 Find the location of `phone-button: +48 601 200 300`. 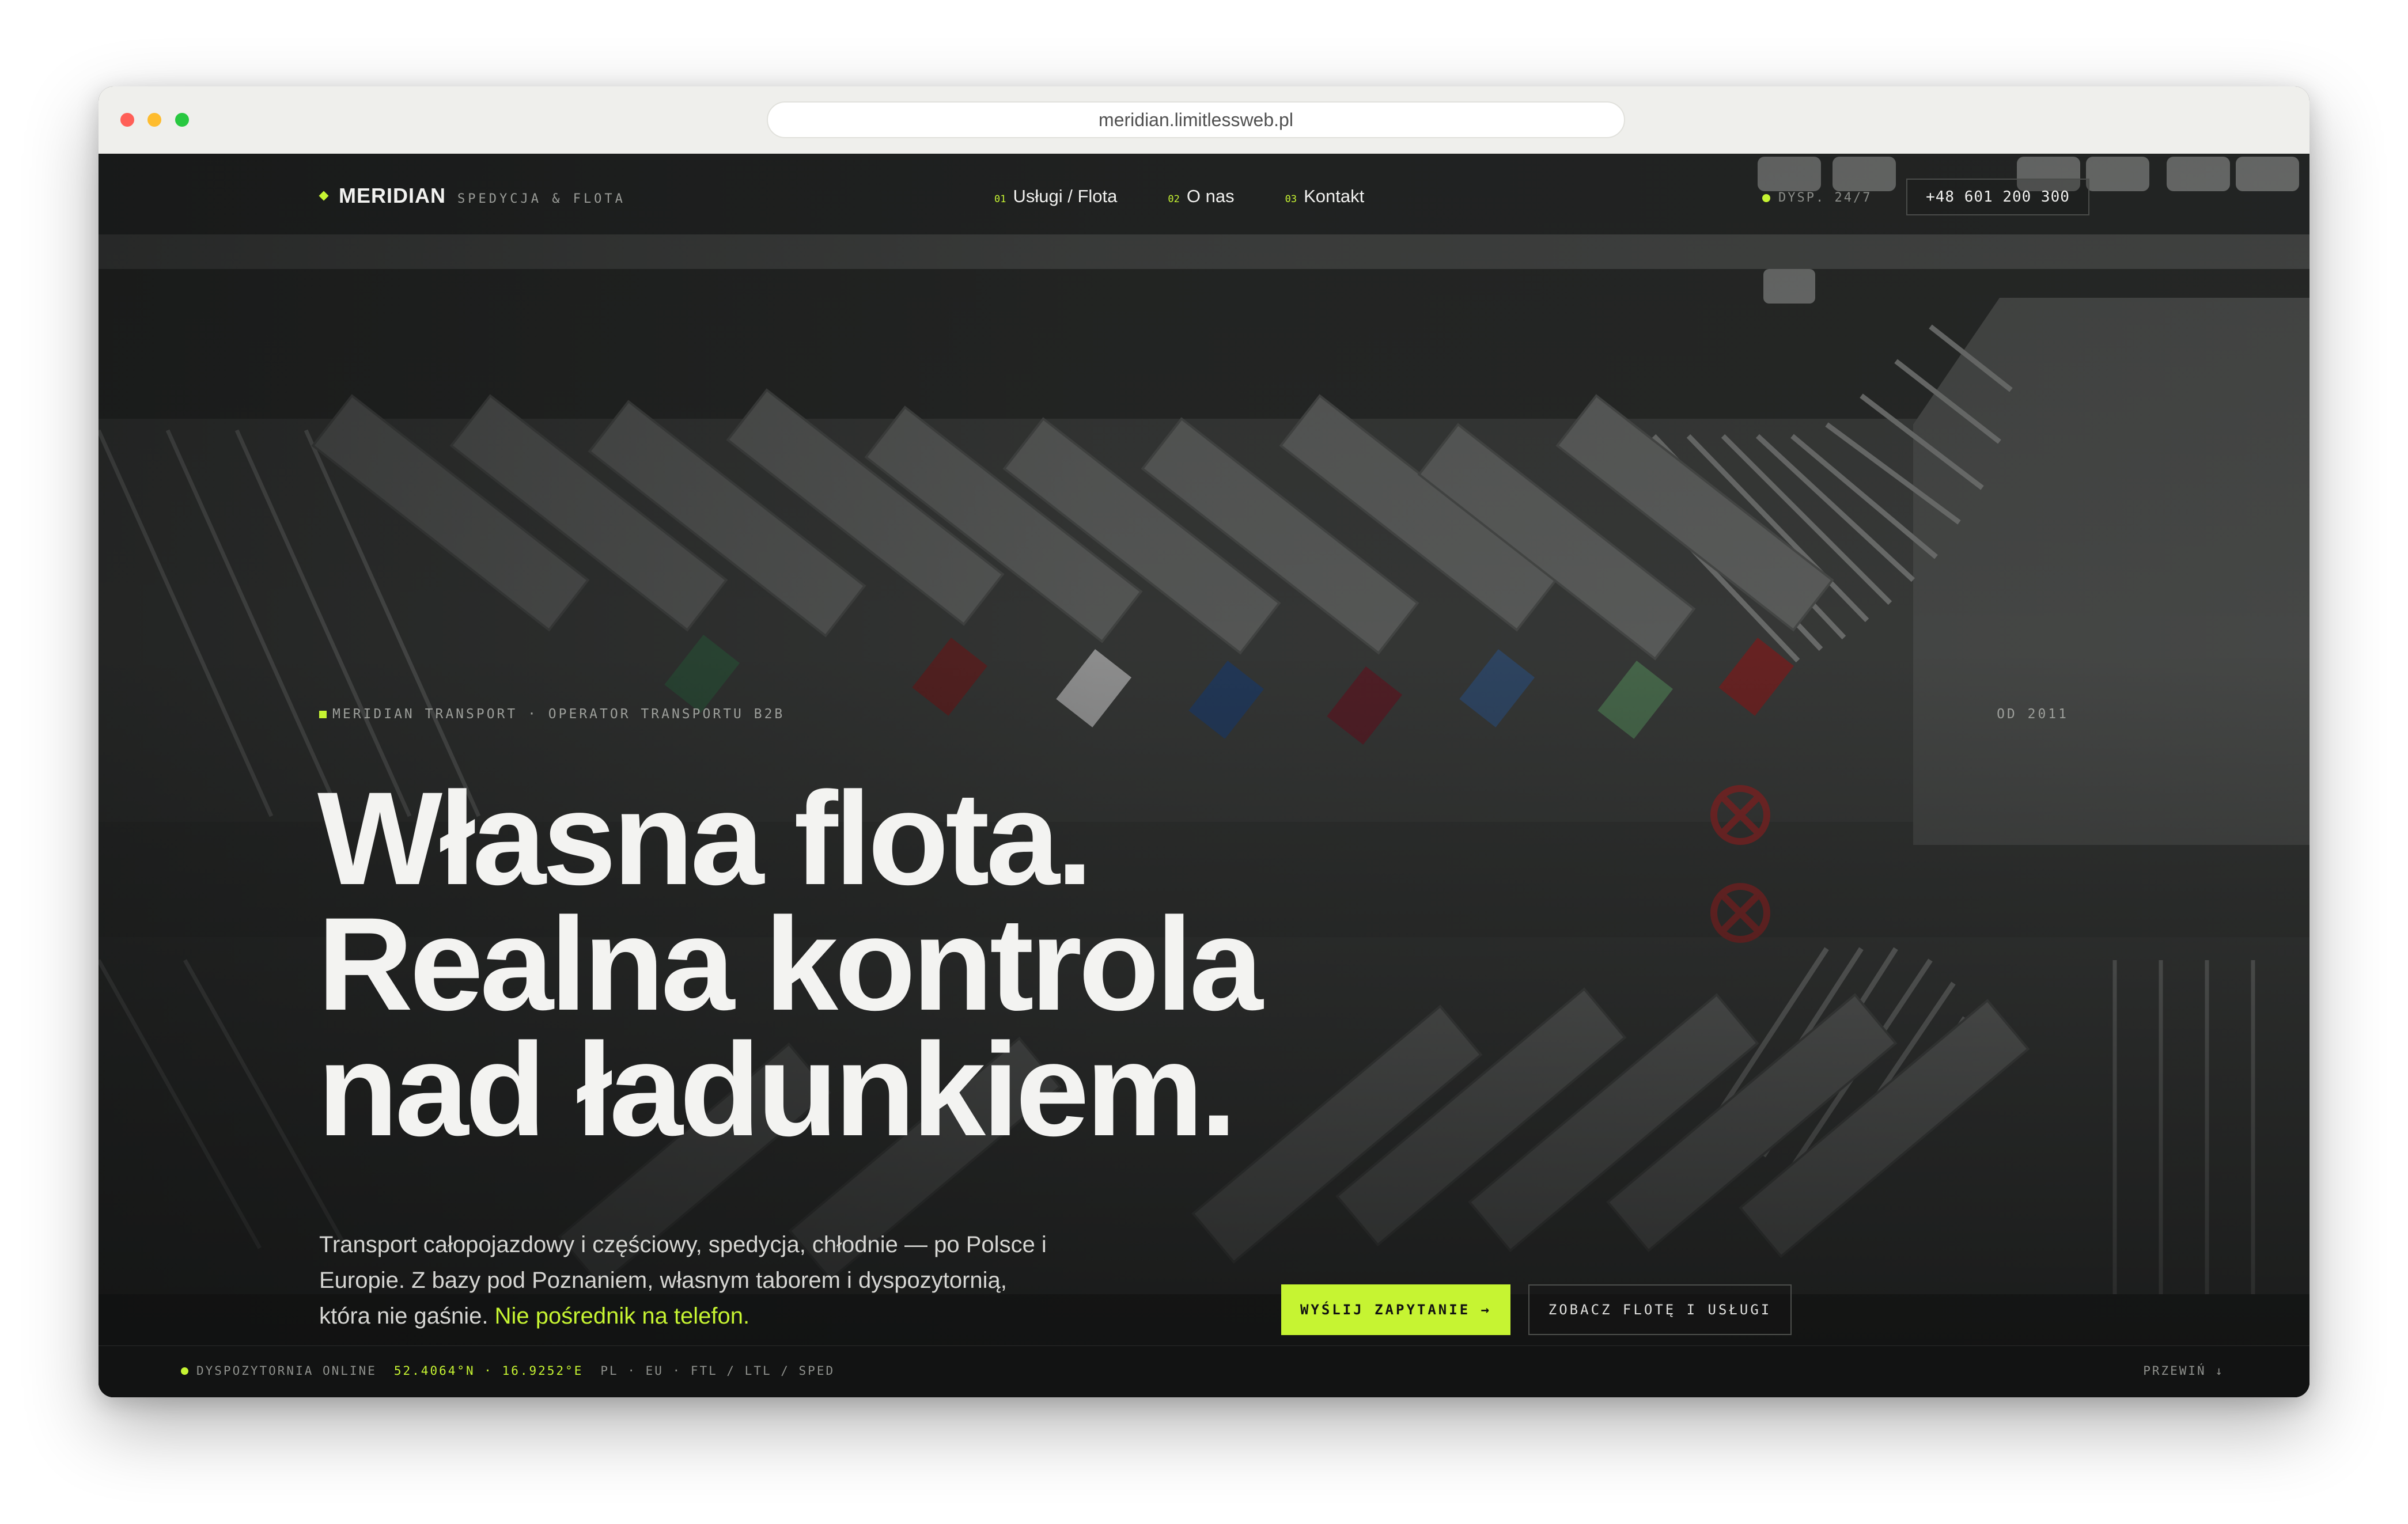

phone-button: +48 601 200 300 is located at coordinates (1997, 197).